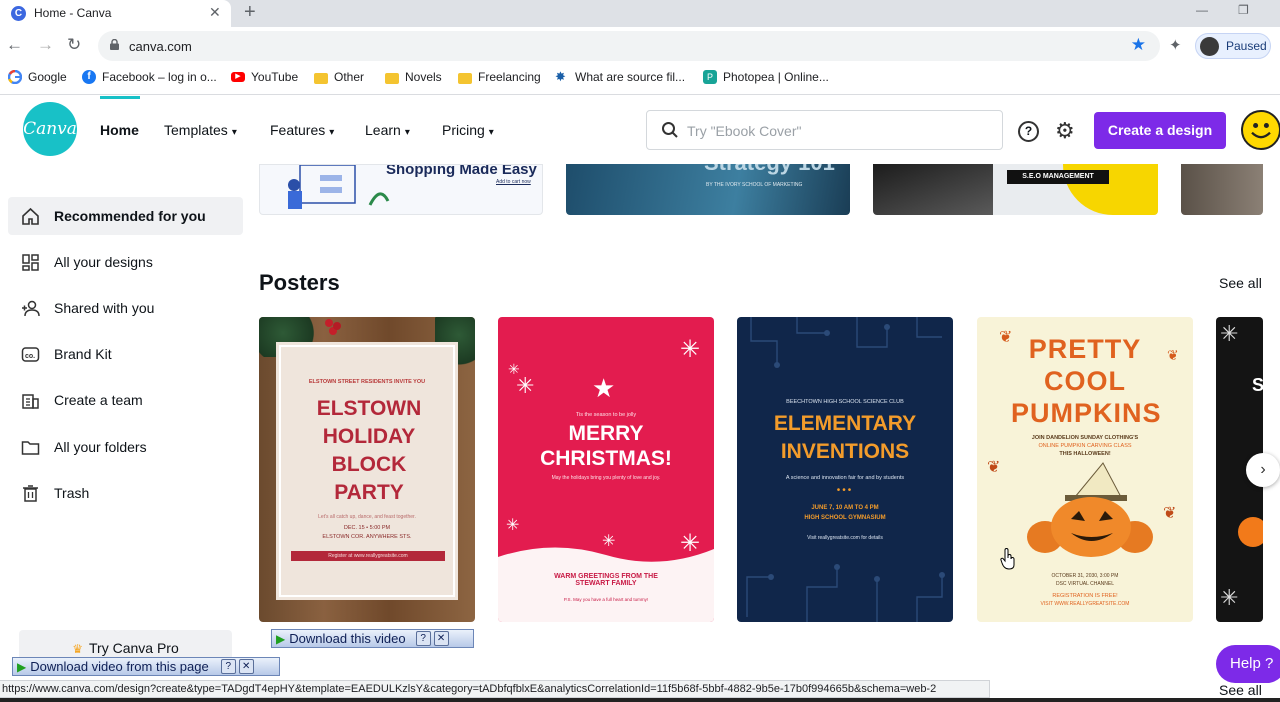 The image size is (1280, 702). Describe the element at coordinates (1240, 283) in the screenshot. I see `see-all-posters-link: See all` at that location.